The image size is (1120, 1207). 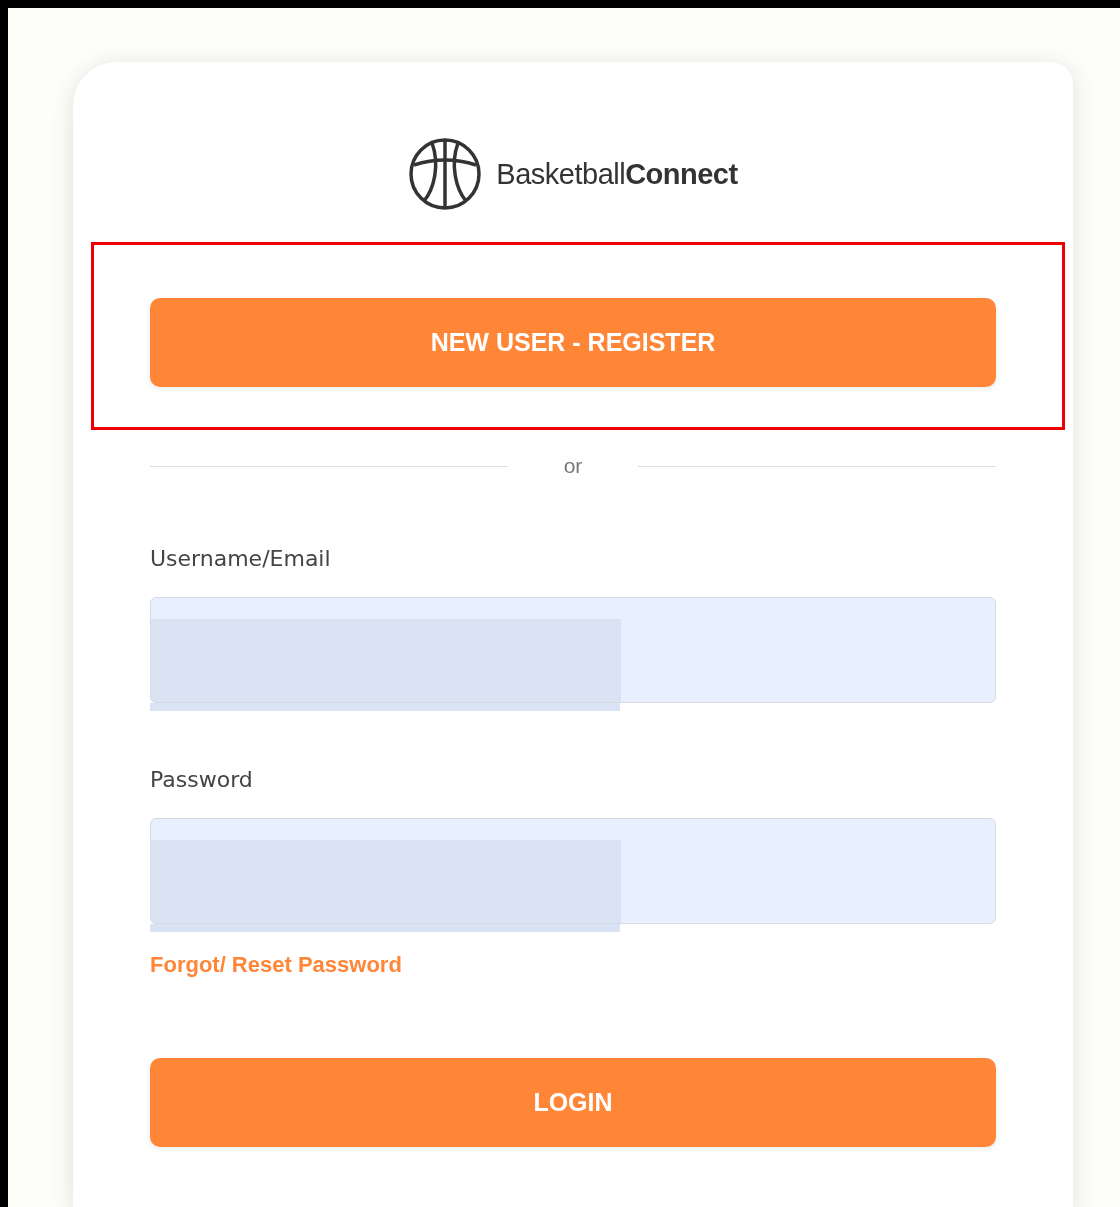 What do you see at coordinates (202, 779) in the screenshot?
I see `field-label: Password` at bounding box center [202, 779].